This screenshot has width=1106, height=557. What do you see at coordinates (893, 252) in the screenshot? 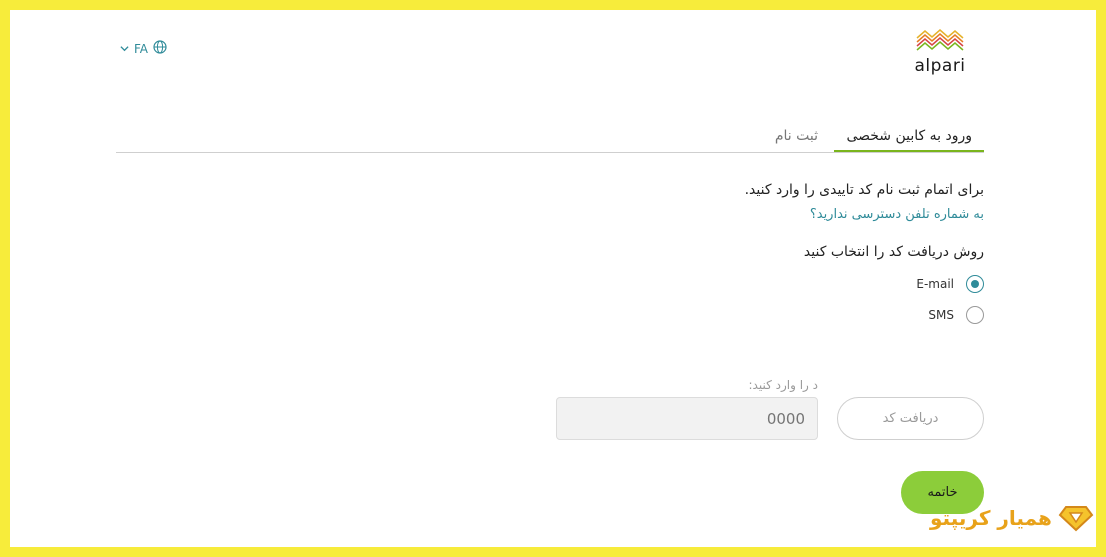
I see `method-label: روش دریافت کد را انتخاب کنید` at bounding box center [893, 252].